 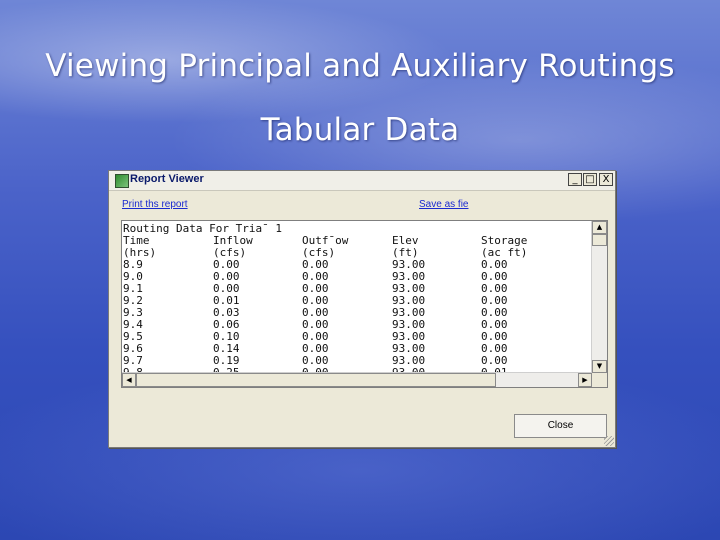 I want to click on table-row: 9.0 0.00 0.00 93.00 0.00, so click(x=358, y=277).